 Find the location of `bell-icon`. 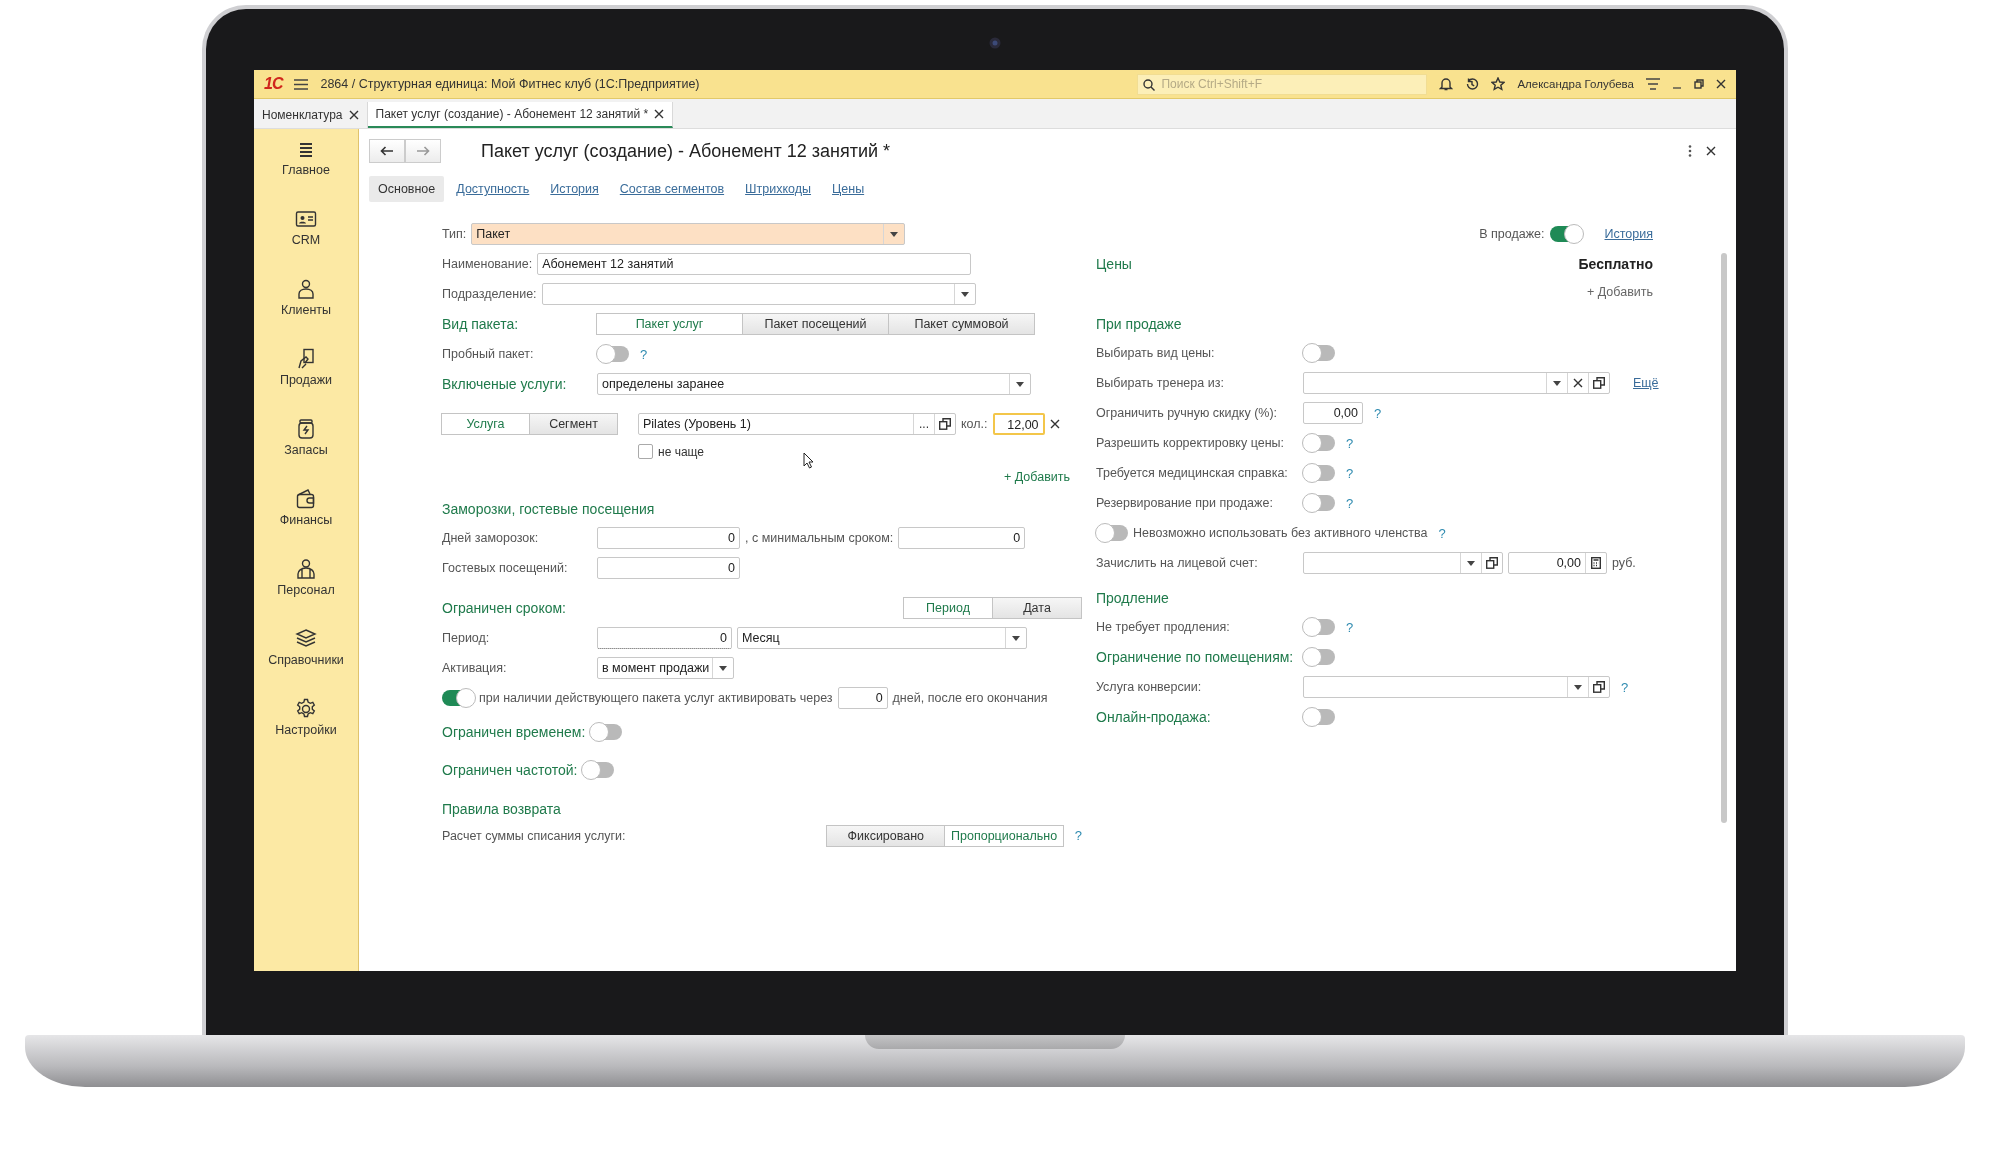

bell-icon is located at coordinates (1446, 84).